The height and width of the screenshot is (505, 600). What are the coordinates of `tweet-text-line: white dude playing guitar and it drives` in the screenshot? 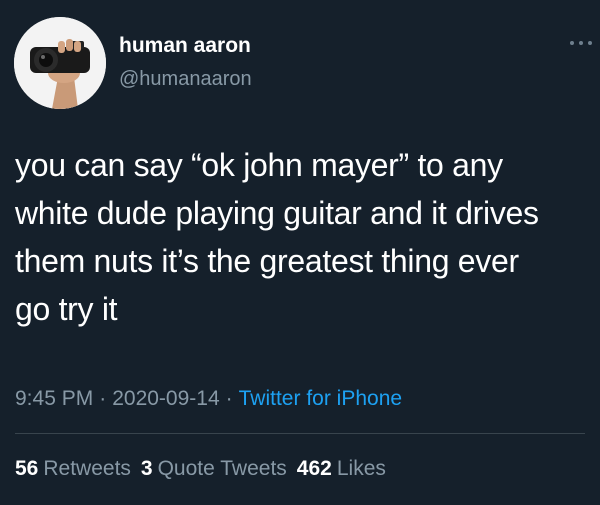 It's located at (277, 213).